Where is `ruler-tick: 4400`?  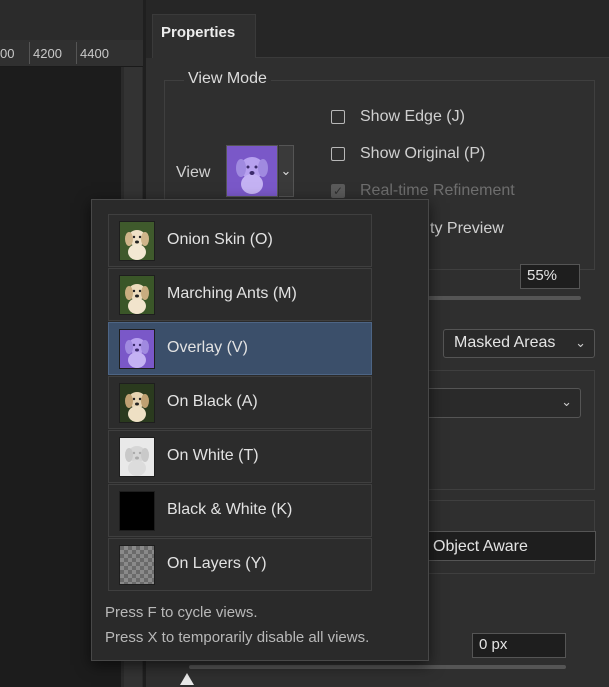 ruler-tick: 4400 is located at coordinates (94, 53).